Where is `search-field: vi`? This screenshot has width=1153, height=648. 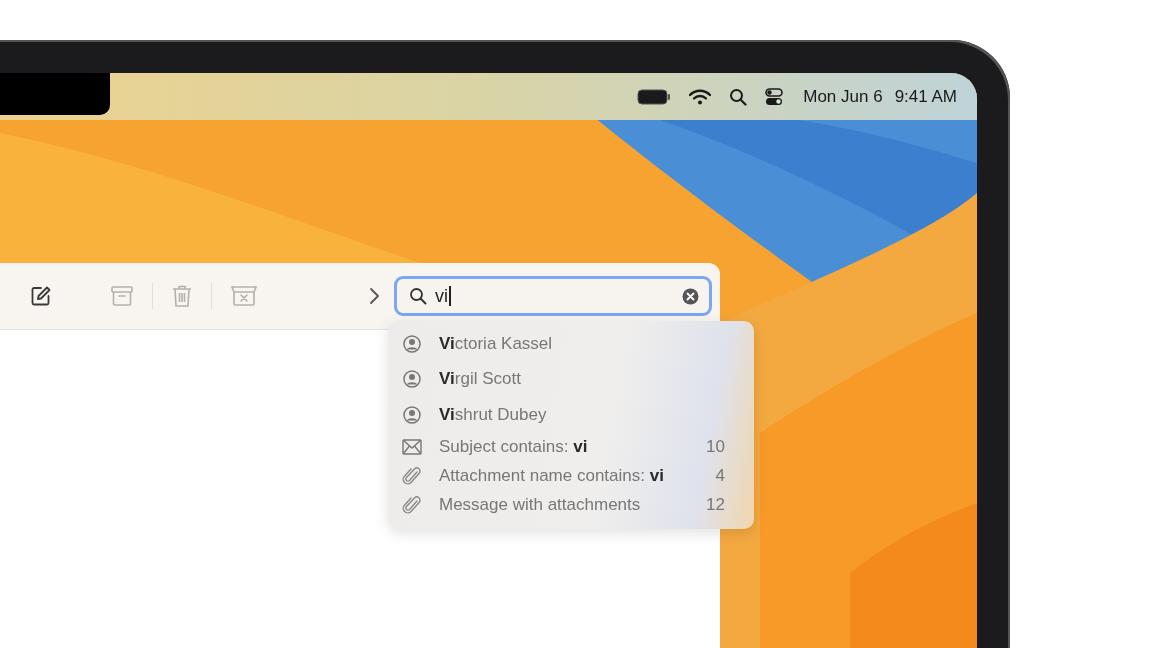
search-field: vi is located at coordinates (553, 296).